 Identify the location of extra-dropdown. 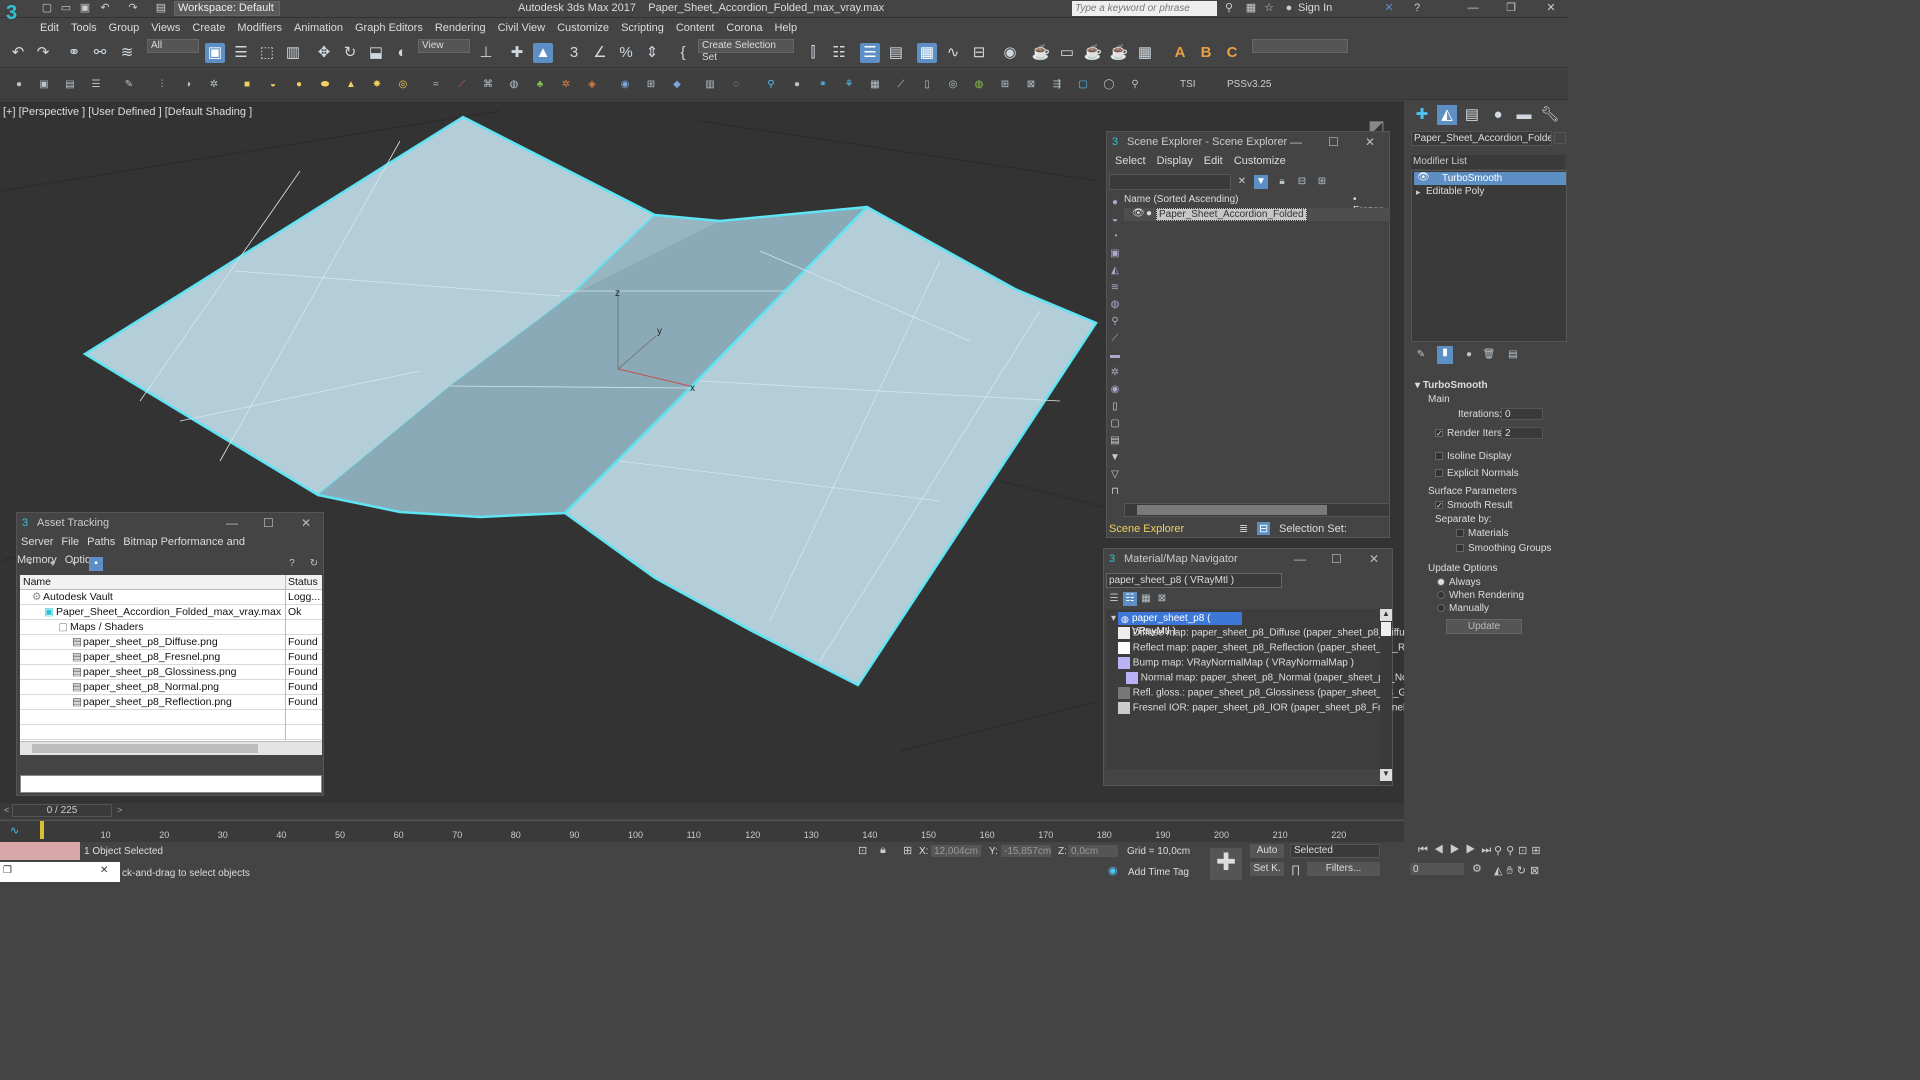
(1300, 46).